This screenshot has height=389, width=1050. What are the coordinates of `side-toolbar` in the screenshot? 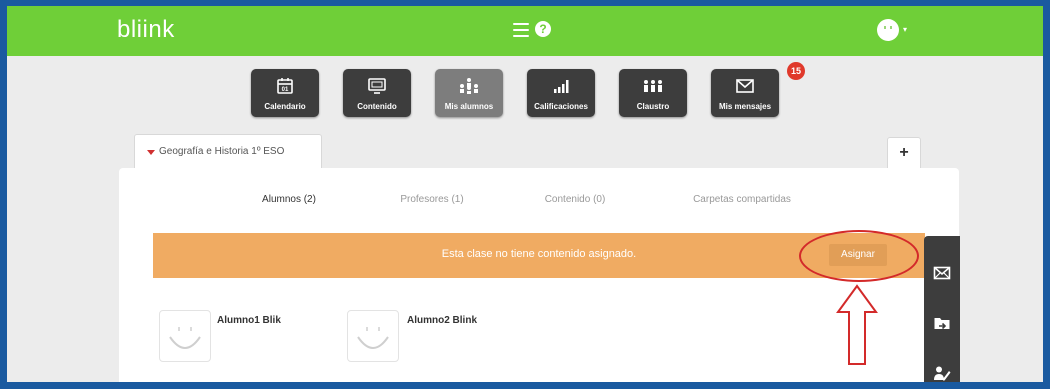 It's located at (942, 309).